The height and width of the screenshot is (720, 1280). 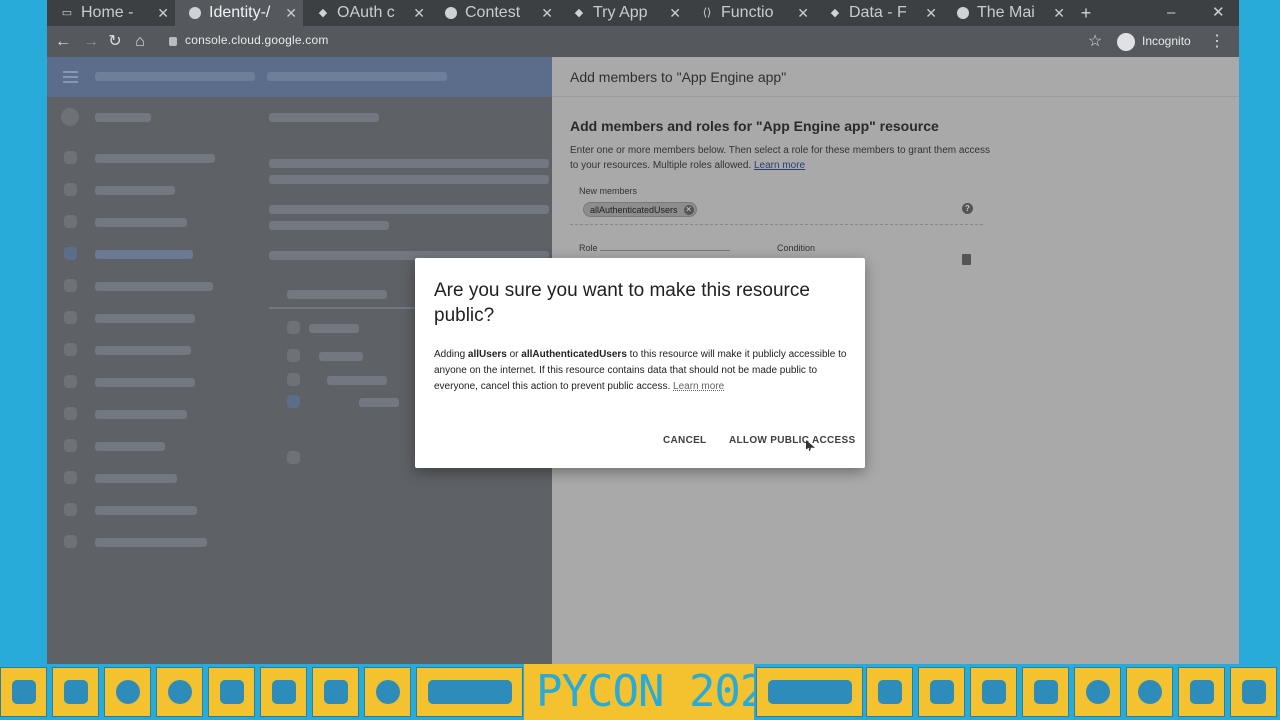 What do you see at coordinates (144, 254) in the screenshot?
I see `sidebar-item-active` at bounding box center [144, 254].